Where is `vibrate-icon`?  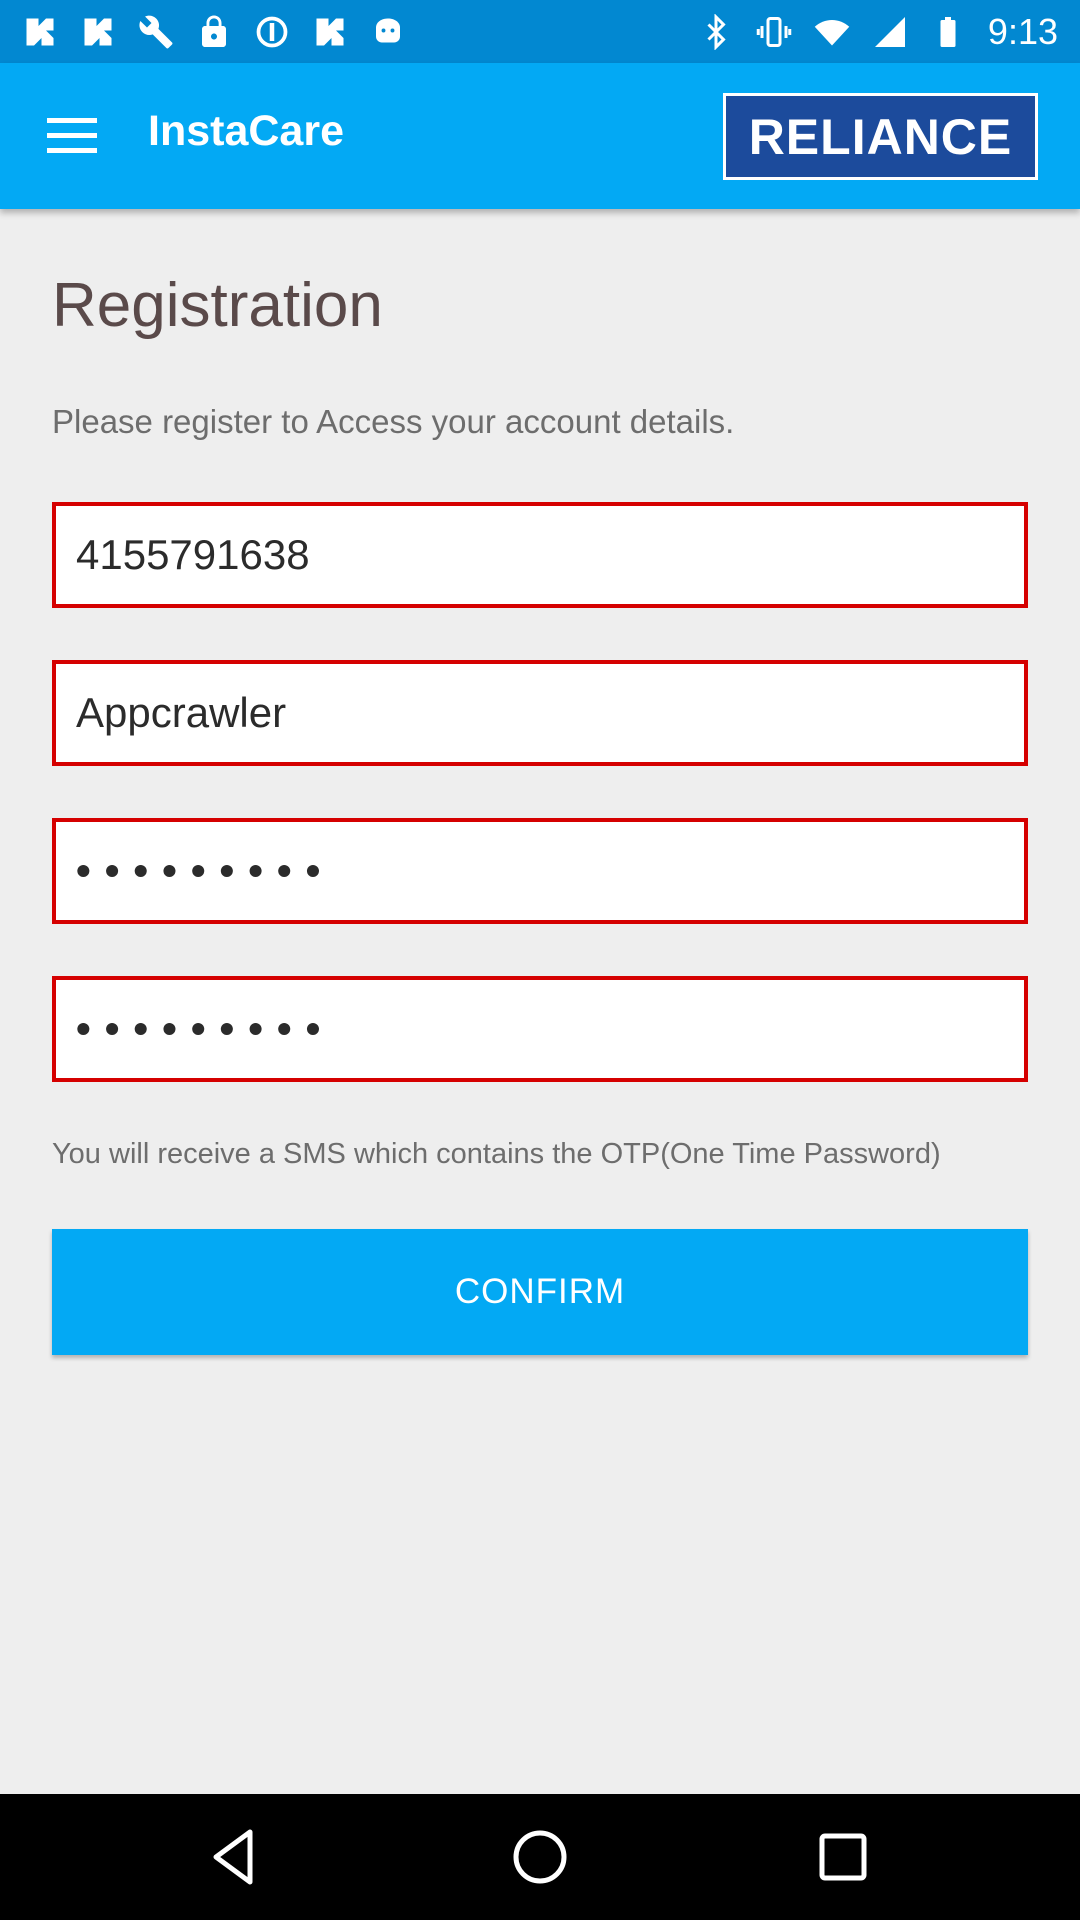 vibrate-icon is located at coordinates (774, 31).